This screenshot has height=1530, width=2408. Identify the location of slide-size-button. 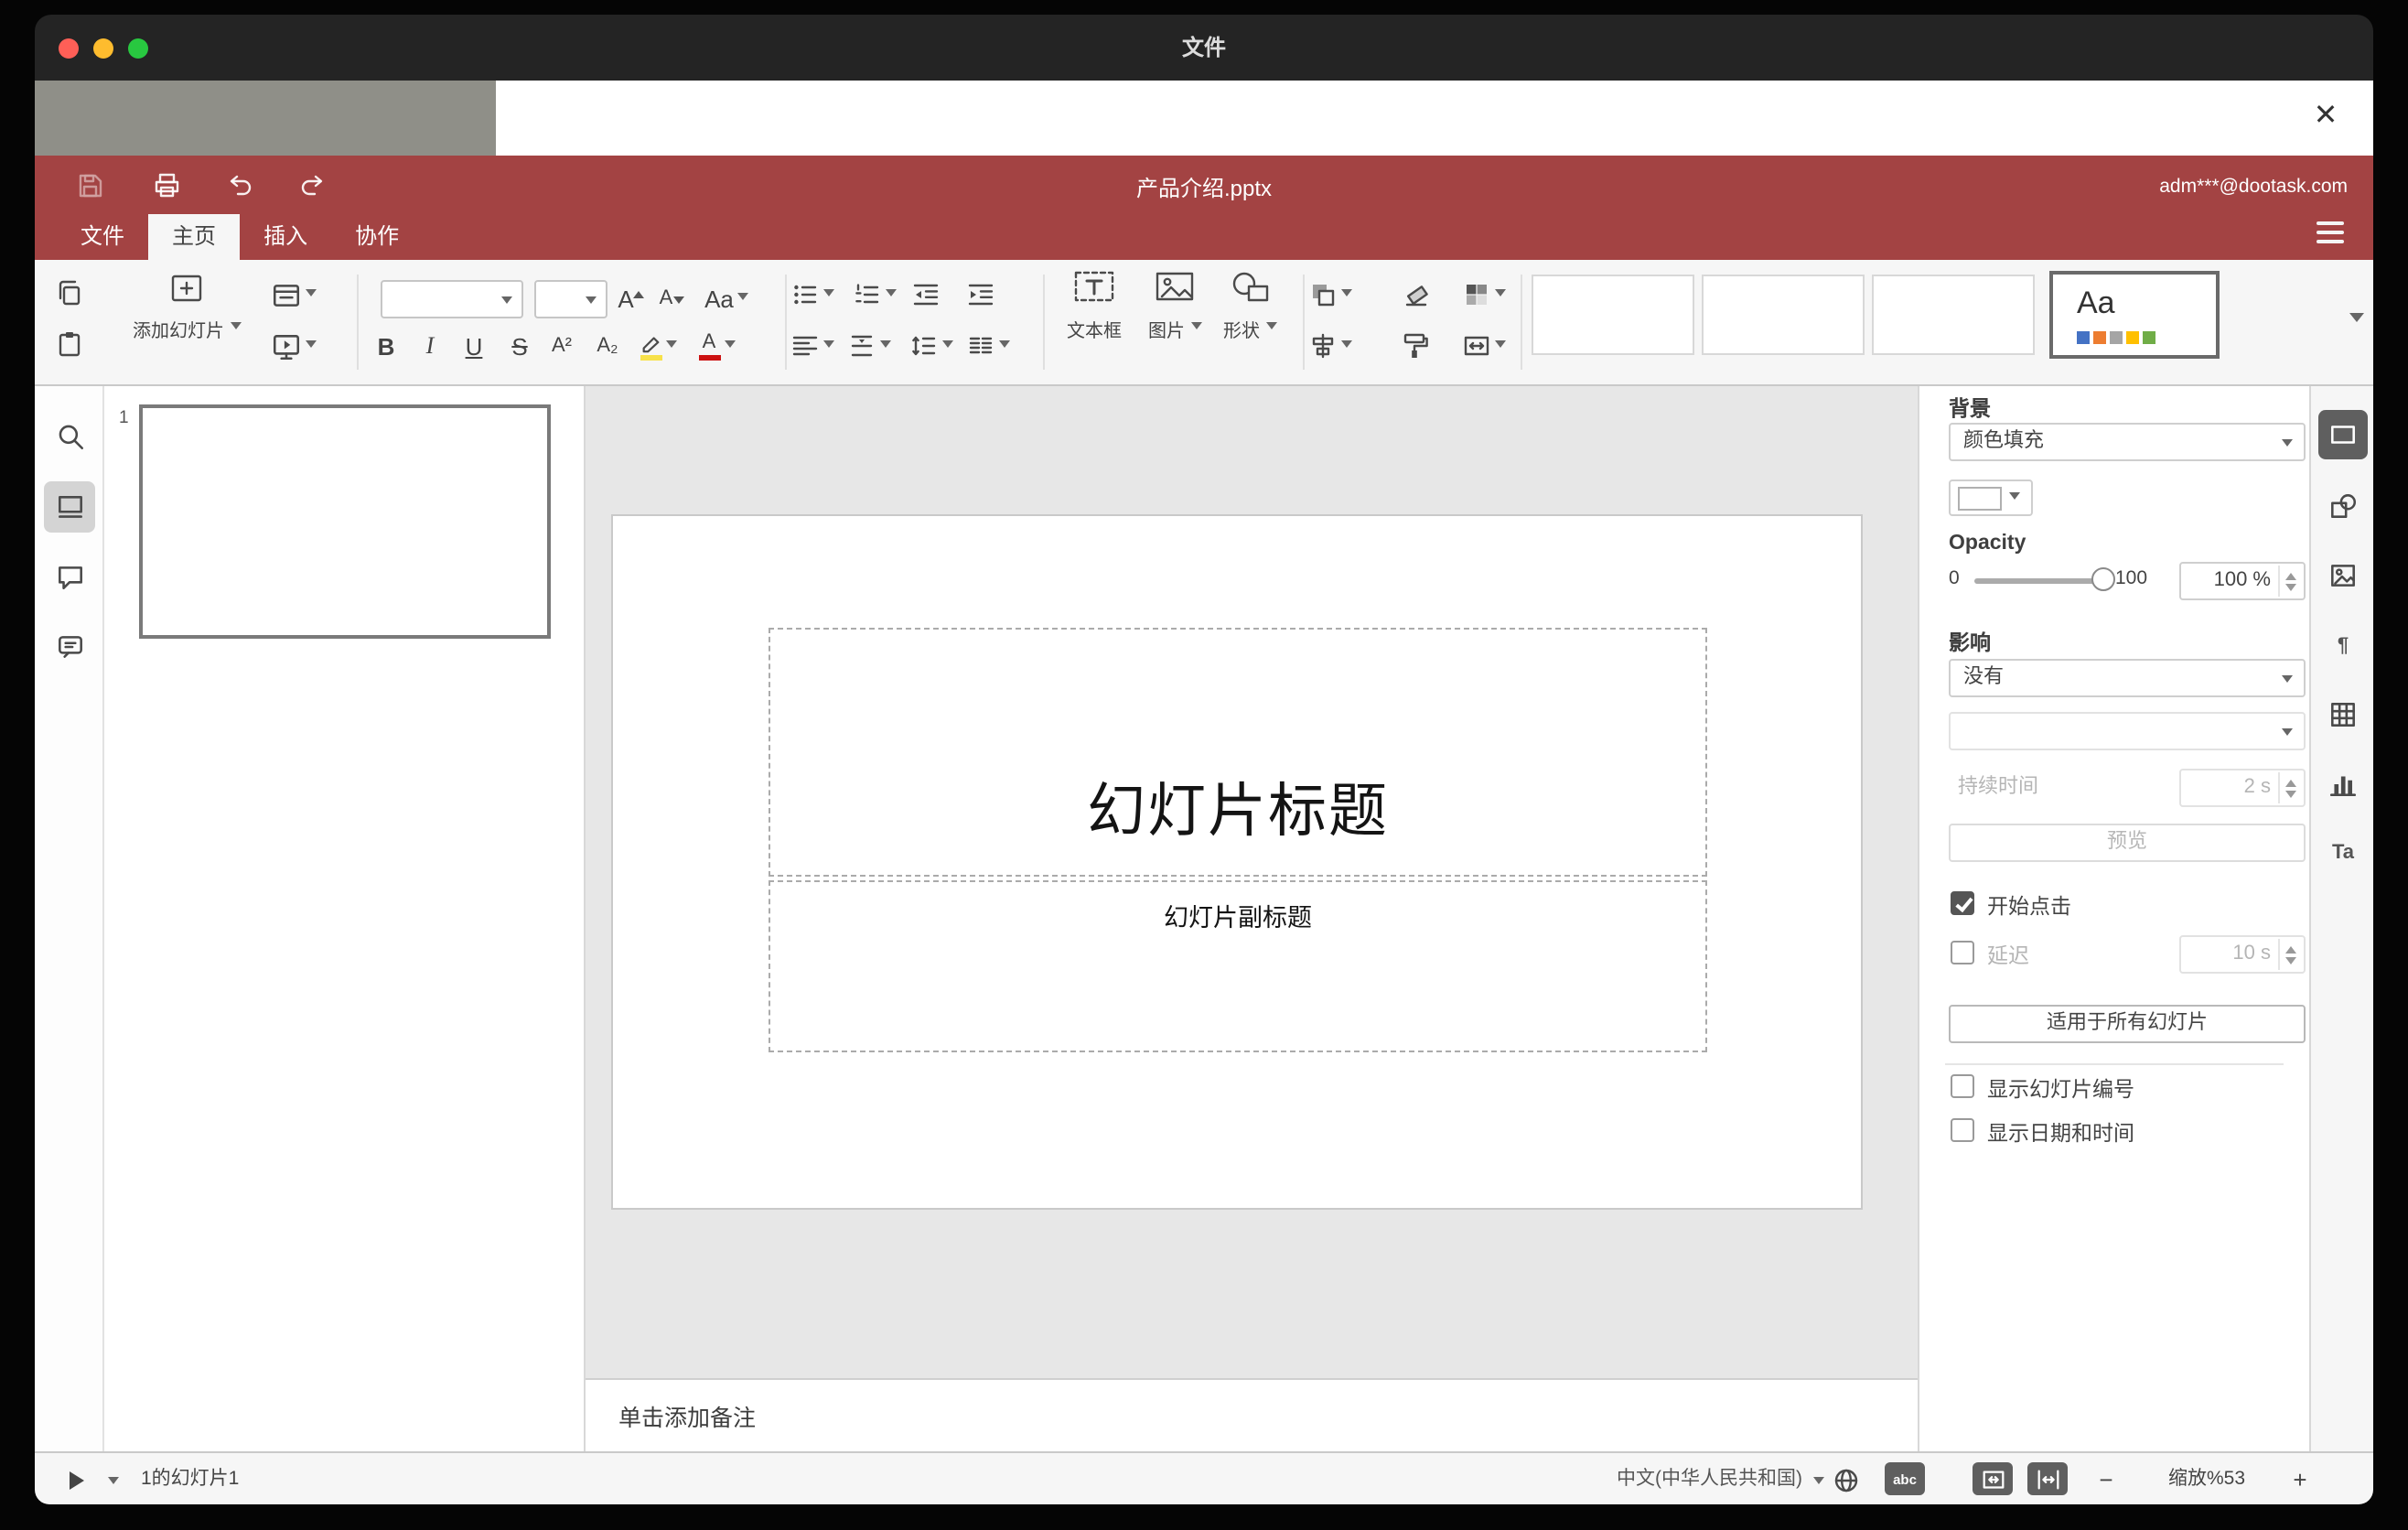
(1484, 346).